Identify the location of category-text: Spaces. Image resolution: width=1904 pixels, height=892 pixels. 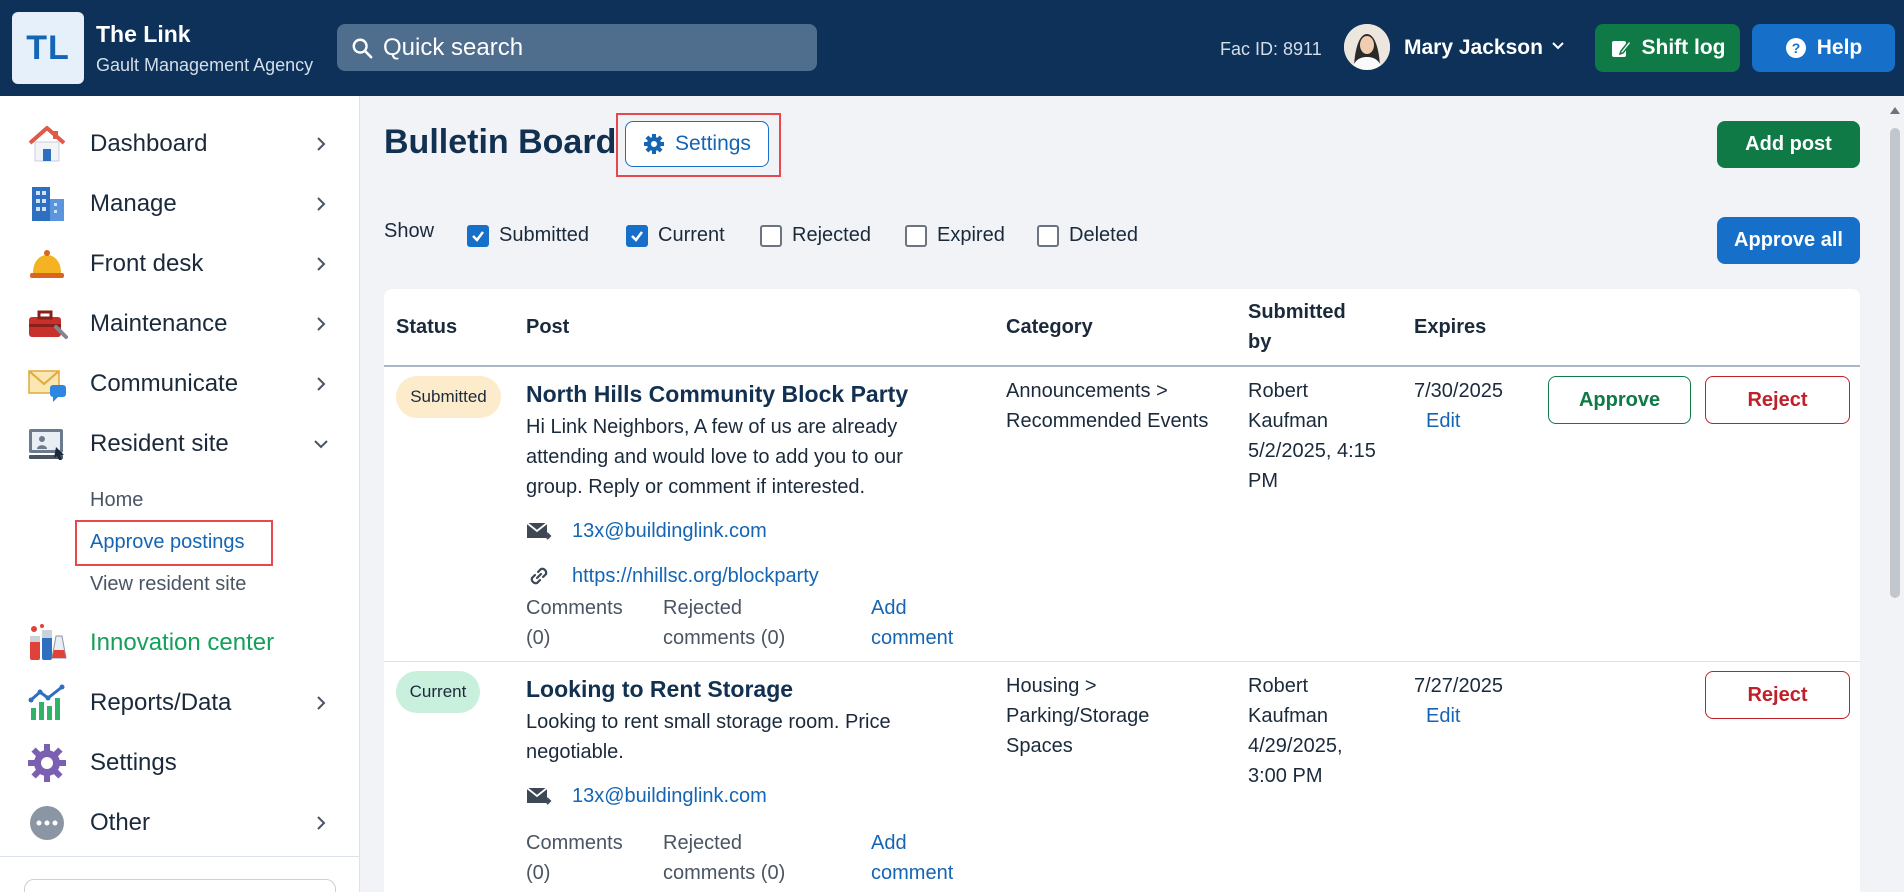
(1039, 746).